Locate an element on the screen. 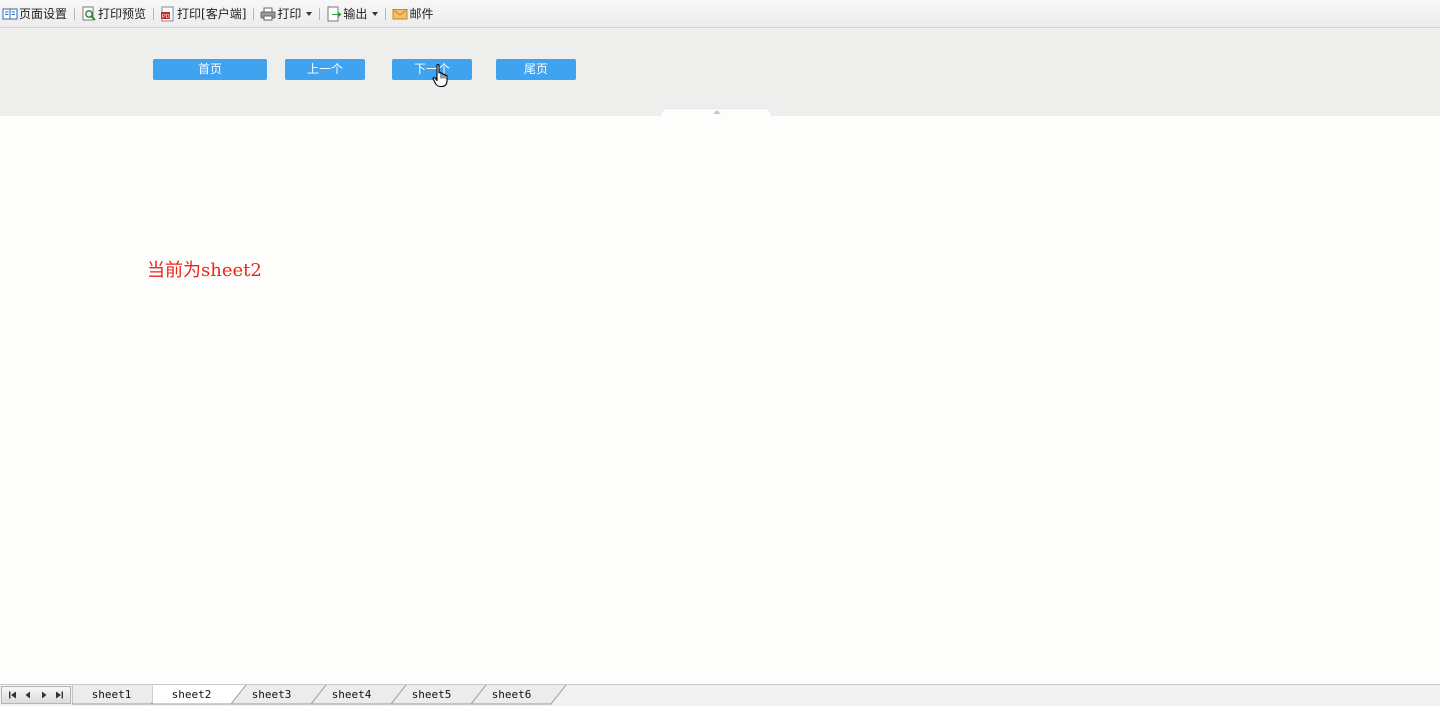  print-button: 打印 is located at coordinates (286, 14).